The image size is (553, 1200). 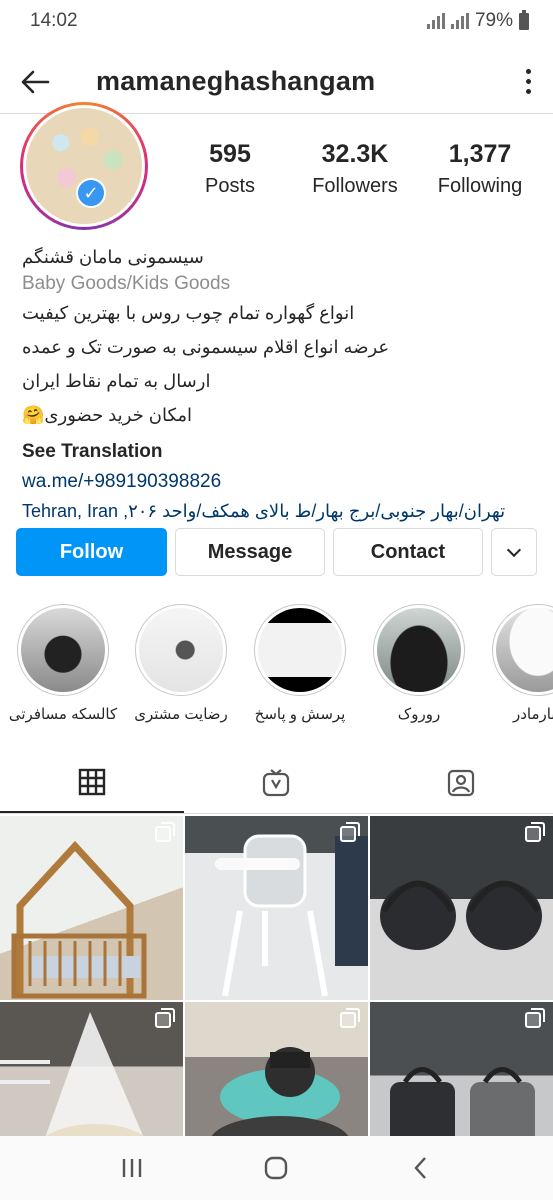 What do you see at coordinates (230, 154) in the screenshot?
I see `stat-value: 595` at bounding box center [230, 154].